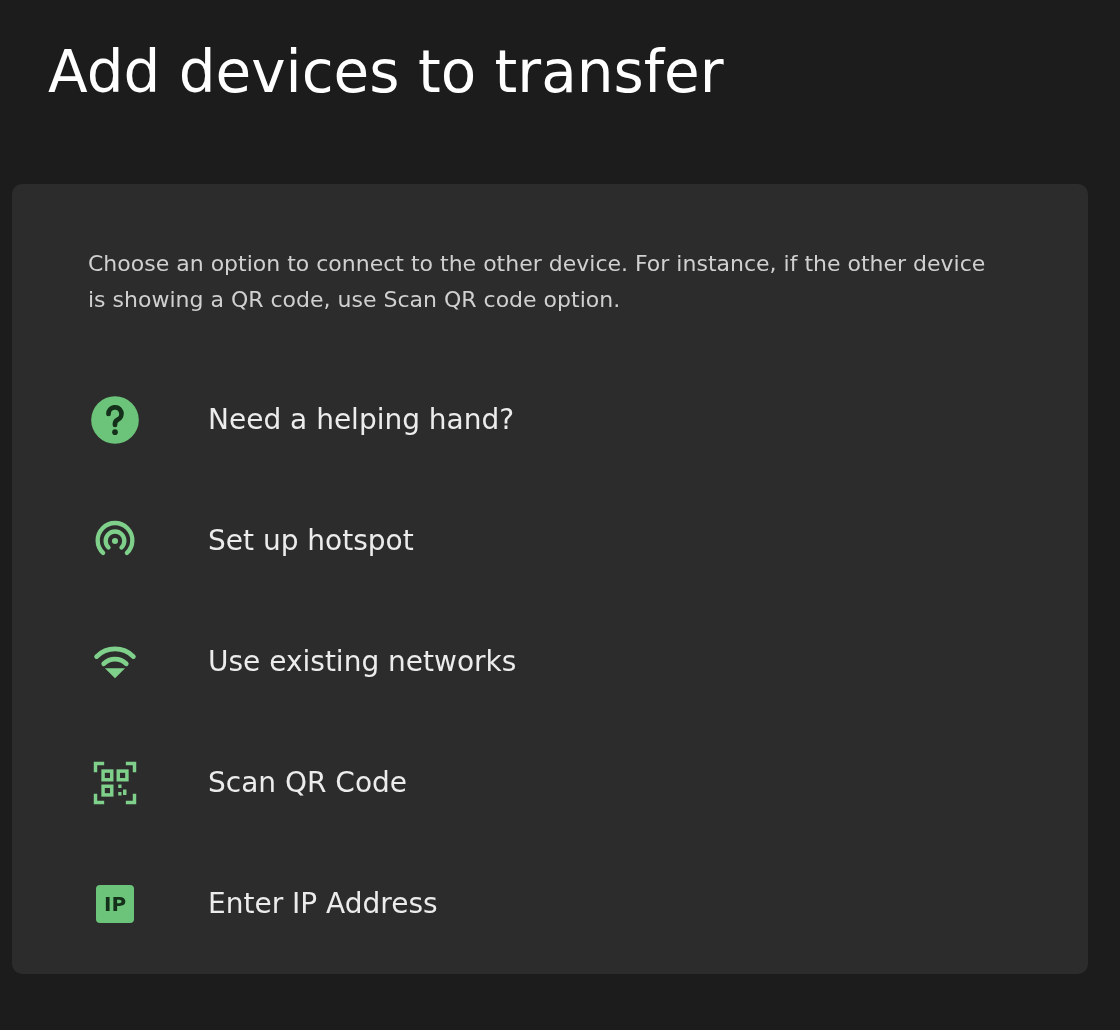  Describe the element at coordinates (550, 904) in the screenshot. I see `option-item: IP Enter IP Address` at that location.